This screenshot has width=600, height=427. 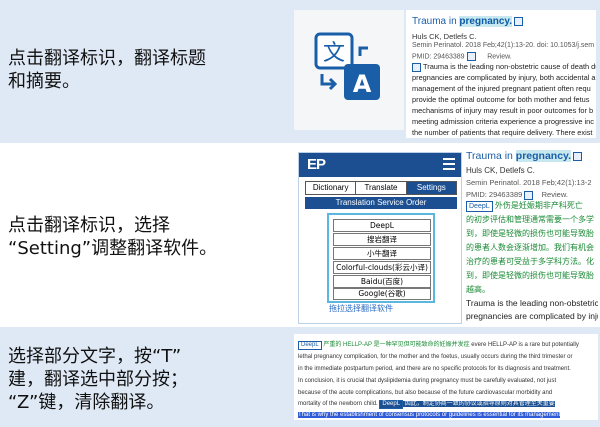 What do you see at coordinates (95, 356) in the screenshot?
I see `instruction-line: 选择部分文字，按“T”` at bounding box center [95, 356].